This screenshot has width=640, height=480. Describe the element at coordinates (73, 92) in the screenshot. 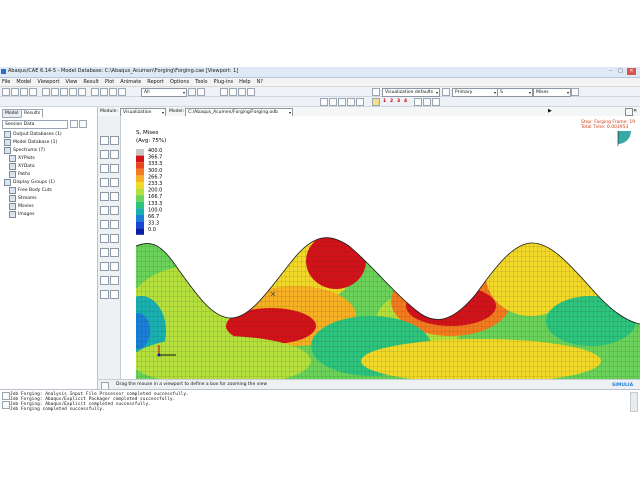

I see `zoom-box-icon` at that location.